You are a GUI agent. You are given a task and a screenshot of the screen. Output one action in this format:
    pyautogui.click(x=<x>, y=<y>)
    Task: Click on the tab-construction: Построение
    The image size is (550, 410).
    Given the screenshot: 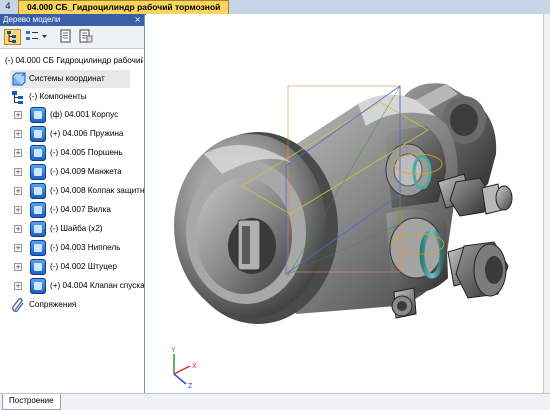 What is the action you would take?
    pyautogui.click(x=31, y=402)
    